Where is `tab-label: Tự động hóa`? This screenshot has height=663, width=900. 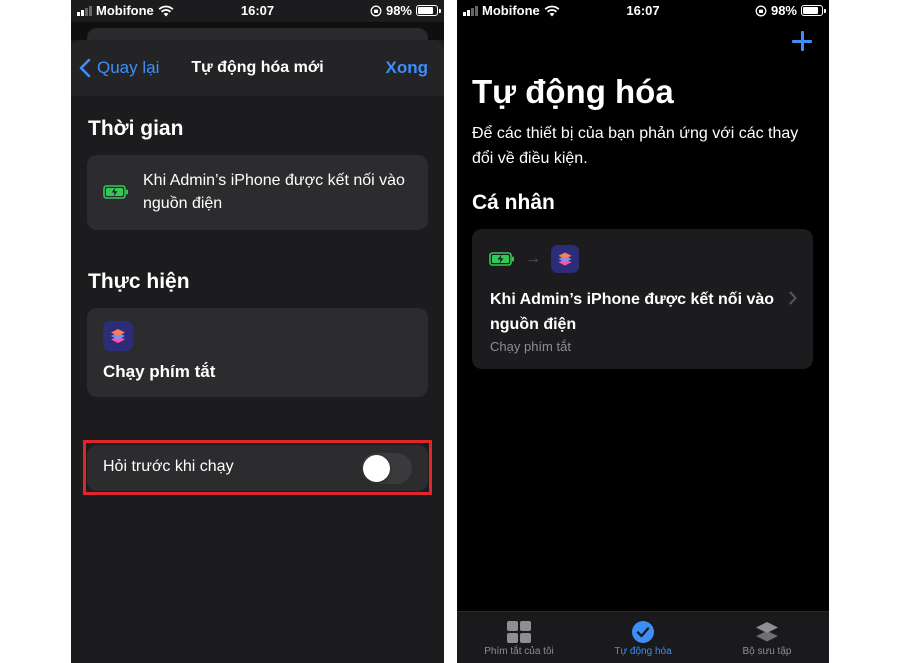 tab-label: Tự động hóa is located at coordinates (643, 651).